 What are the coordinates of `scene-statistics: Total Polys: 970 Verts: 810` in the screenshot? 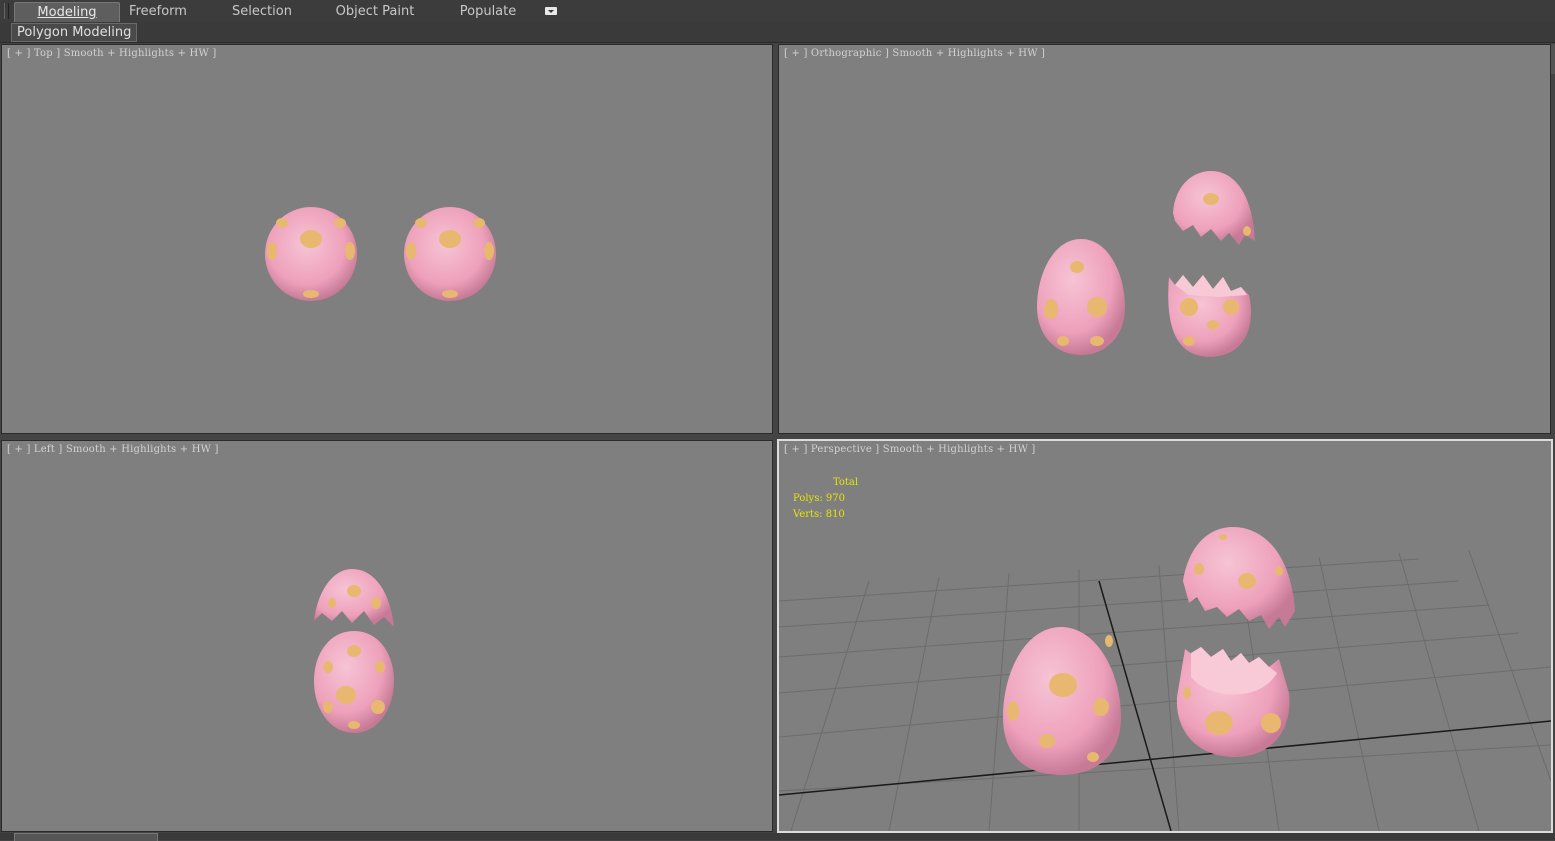 It's located at (825, 499).